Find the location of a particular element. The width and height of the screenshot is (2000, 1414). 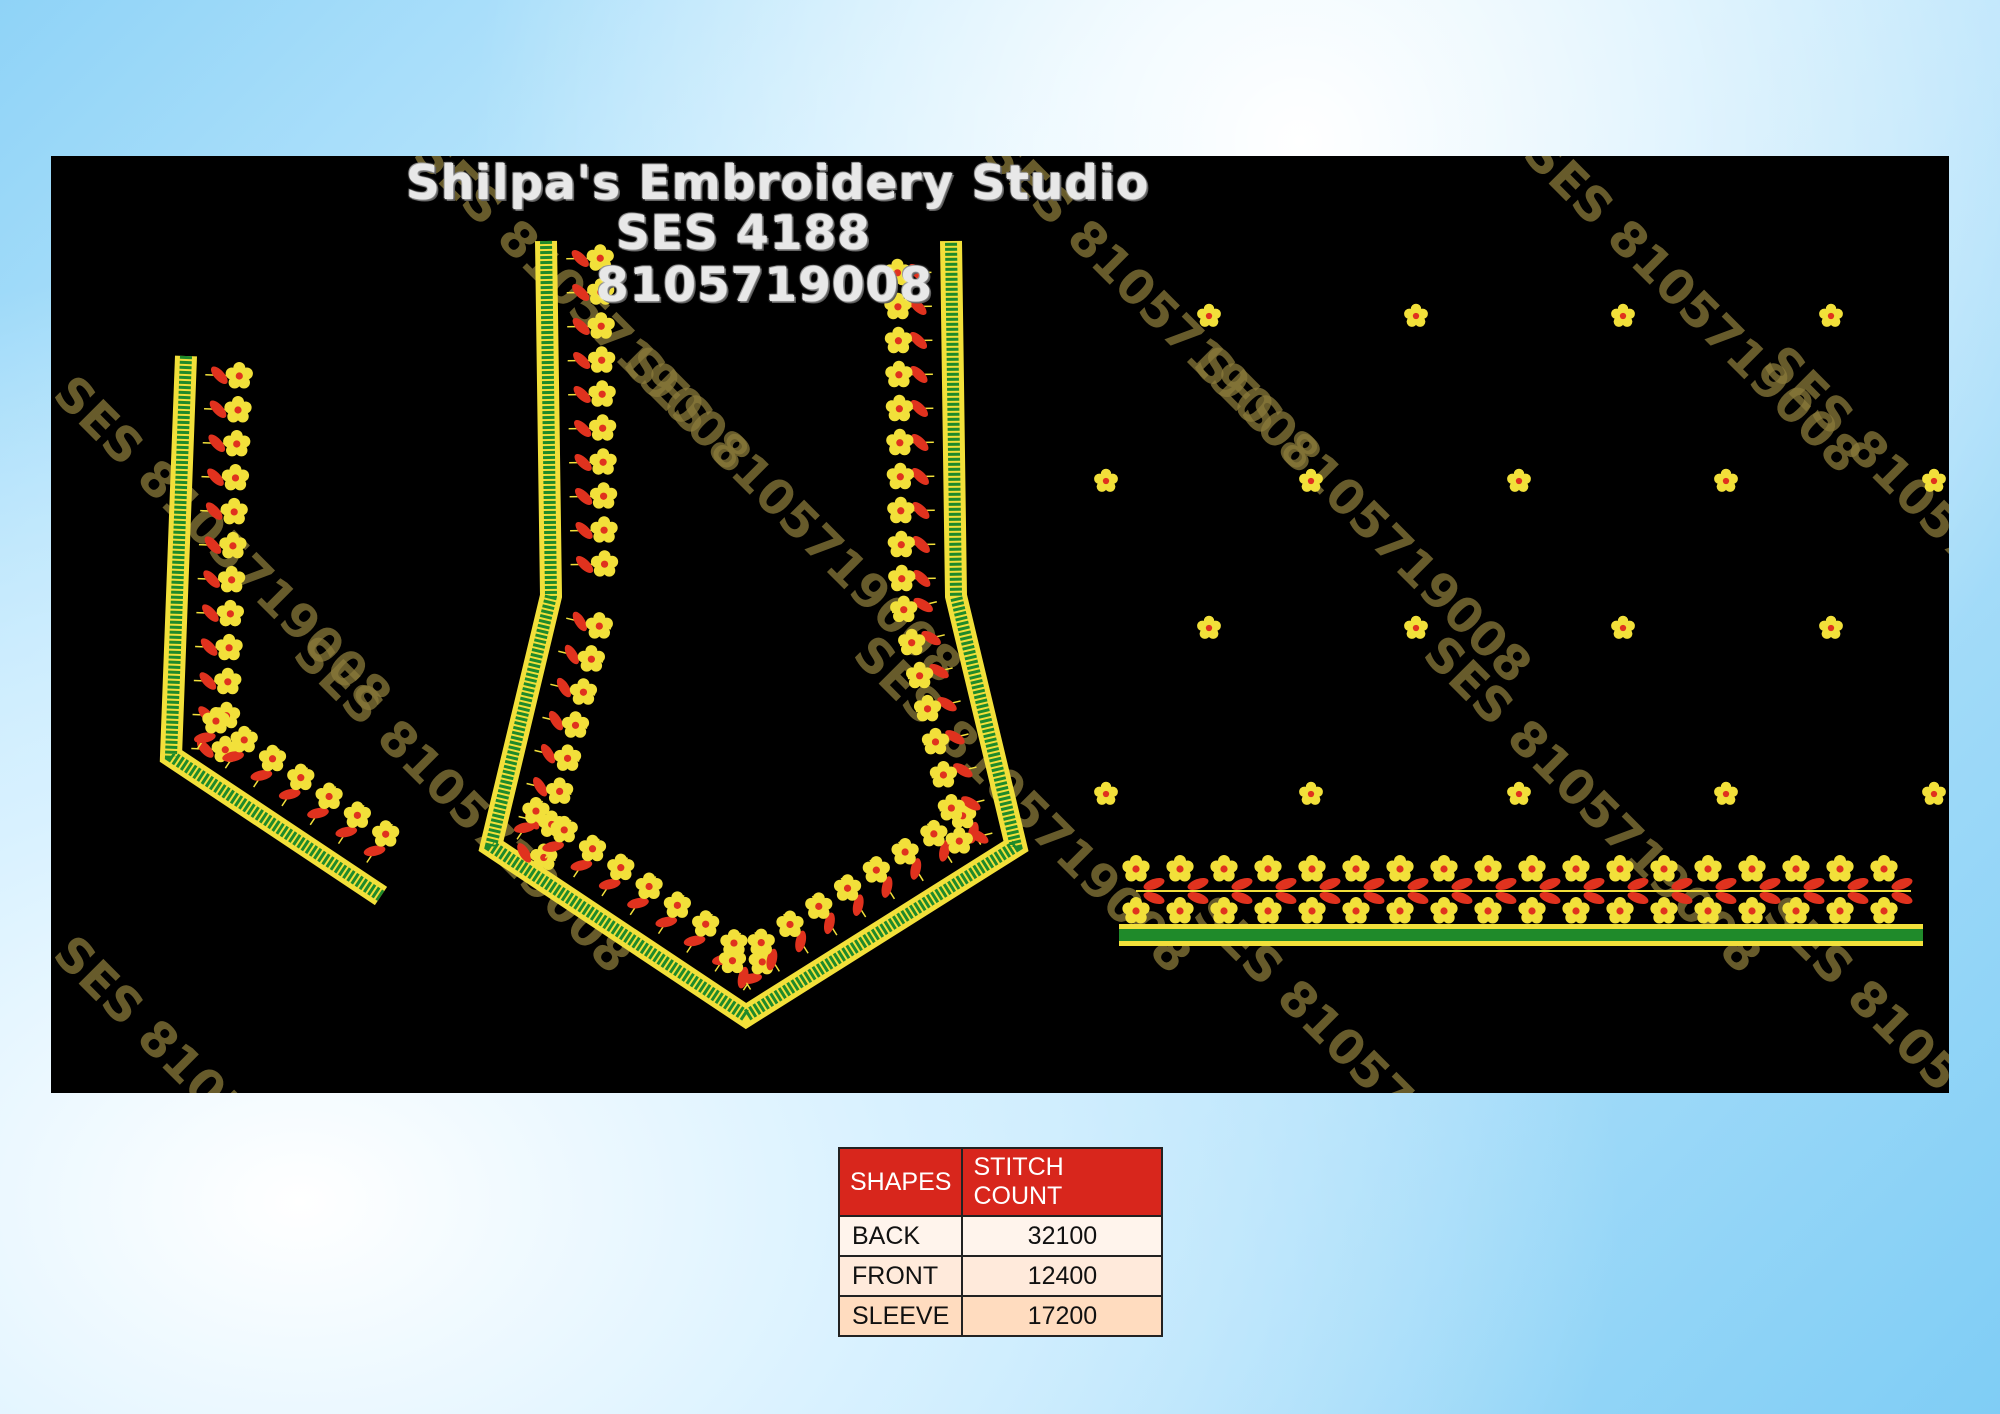

design-code: SES 4188 is located at coordinates (743, 233).